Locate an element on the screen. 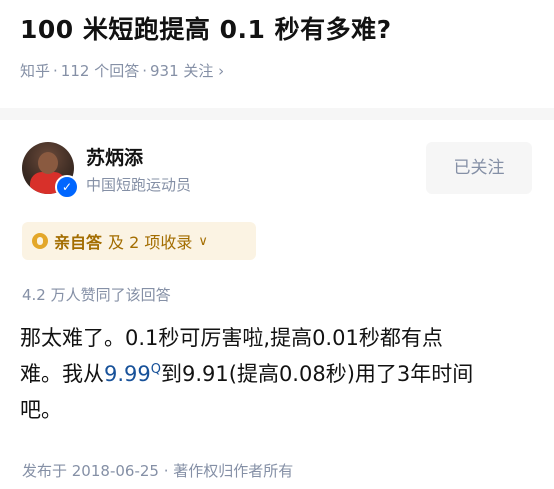  answer-text: 难。我从 is located at coordinates (62, 374).